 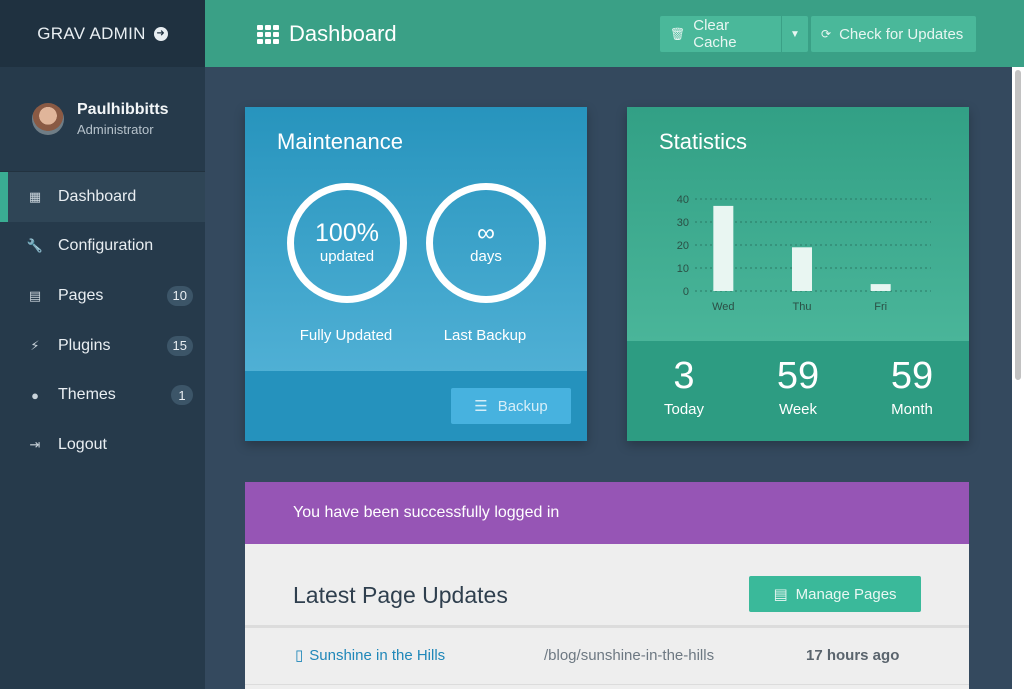 I want to click on stat-month-label: Month, so click(x=912, y=409).